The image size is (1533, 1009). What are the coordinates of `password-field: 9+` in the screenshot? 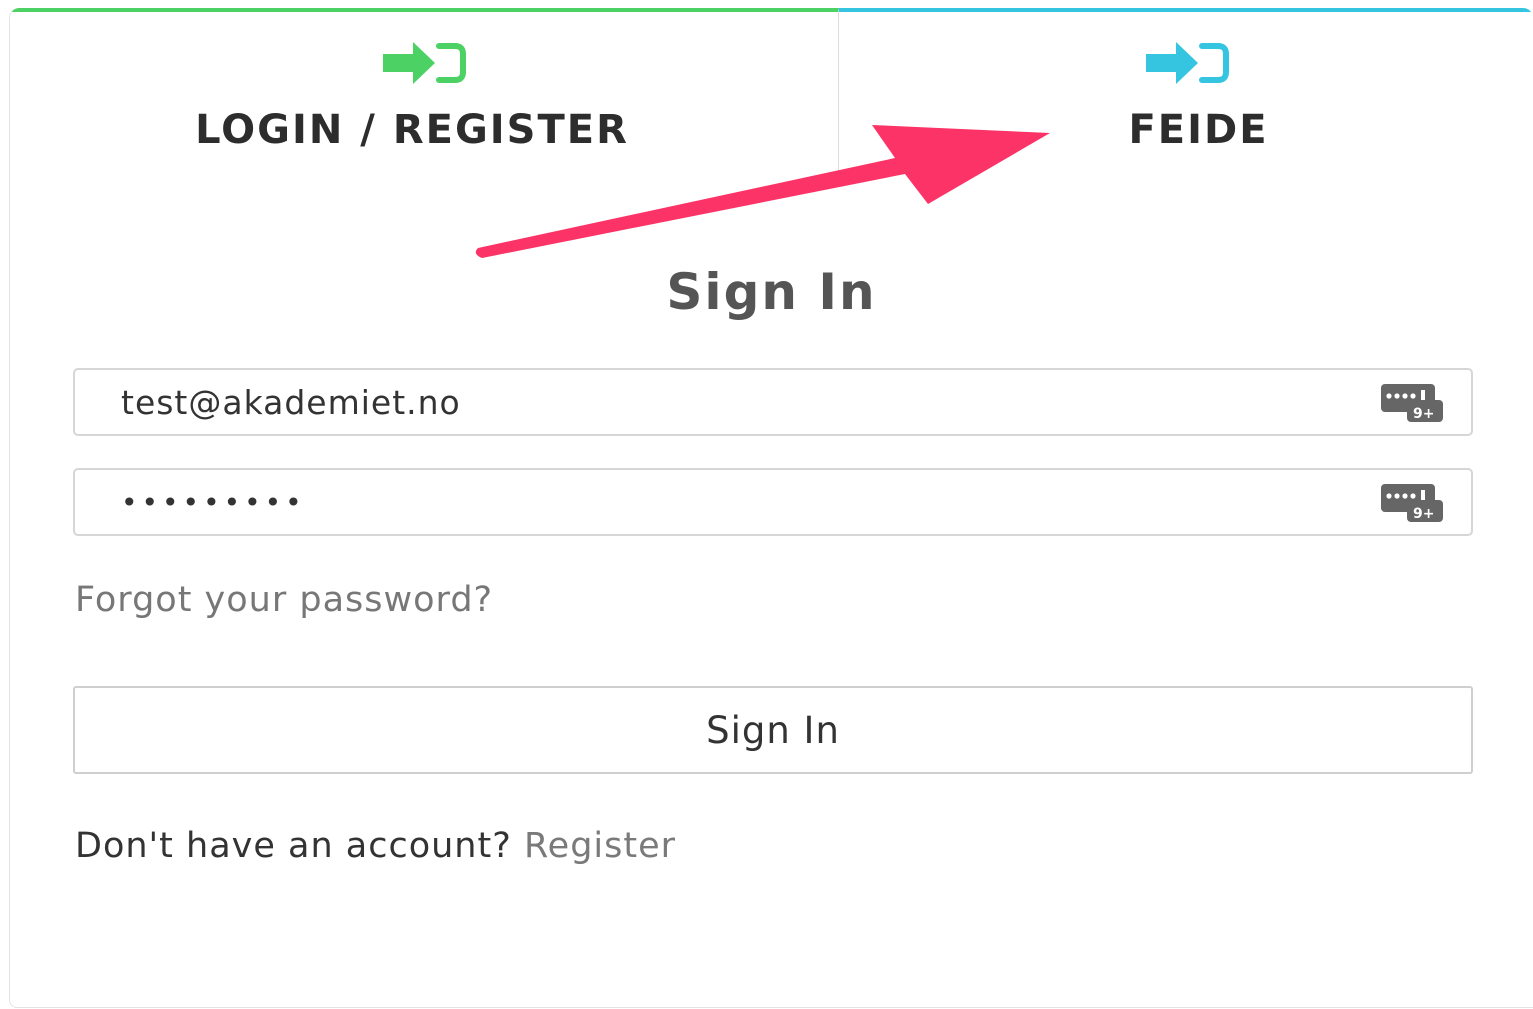 It's located at (773, 502).